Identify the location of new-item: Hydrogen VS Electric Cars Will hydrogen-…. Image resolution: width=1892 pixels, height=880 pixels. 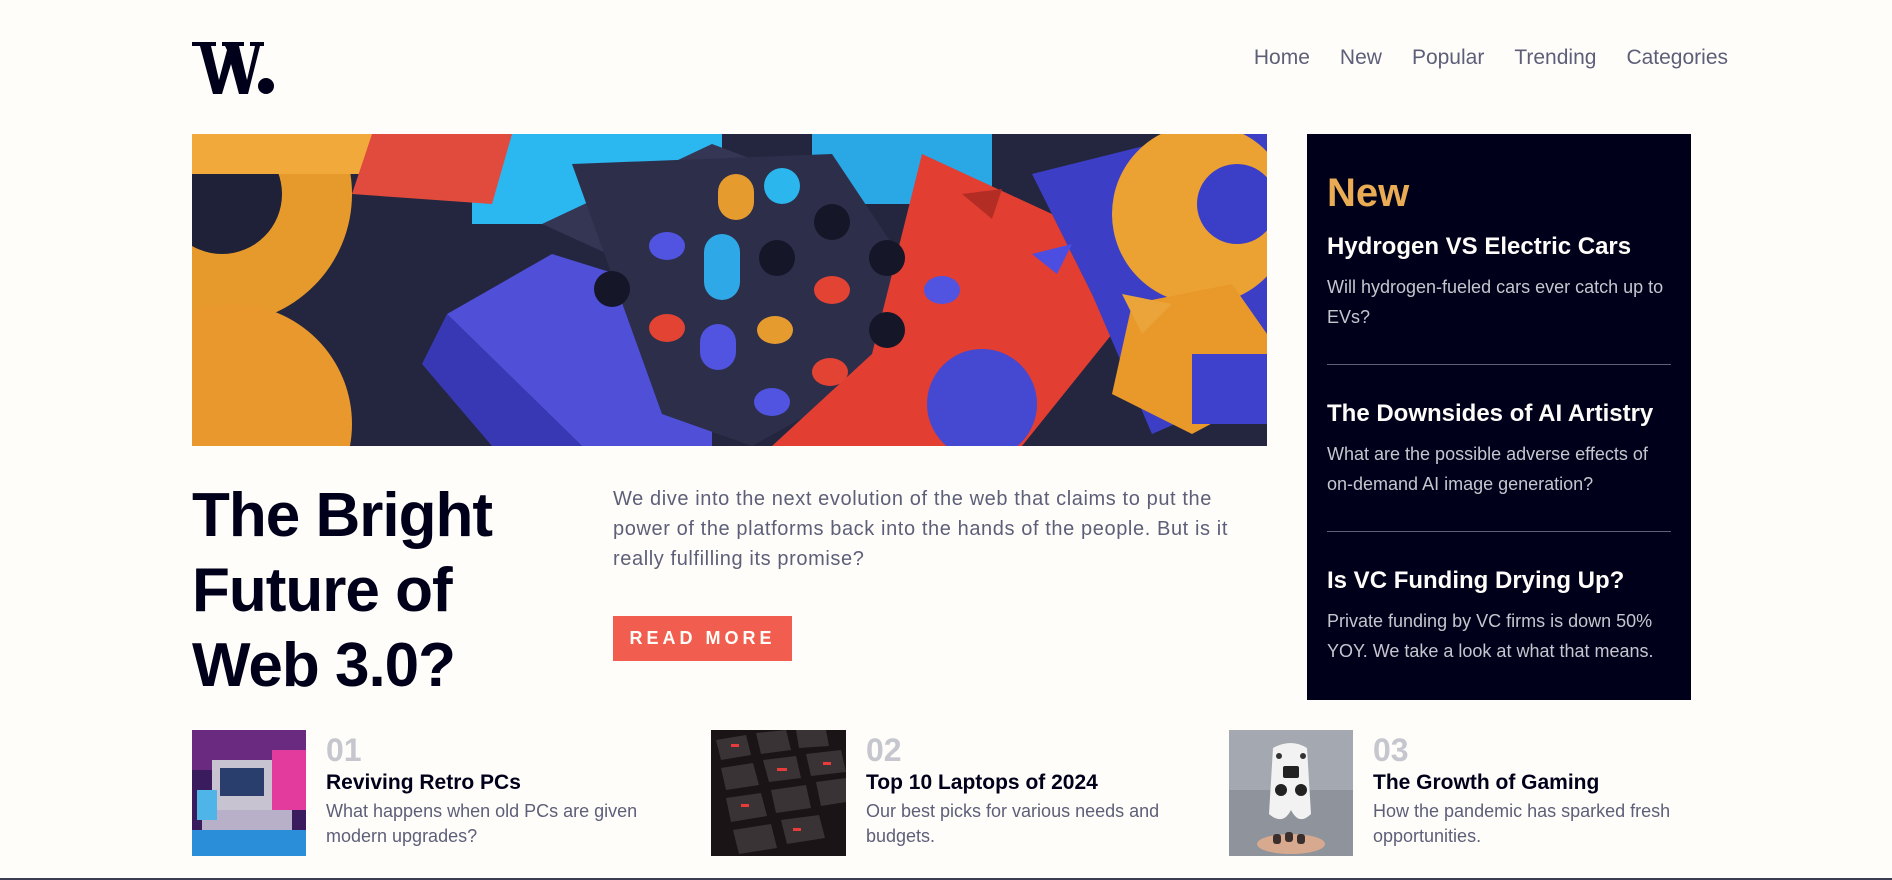
(1499, 298).